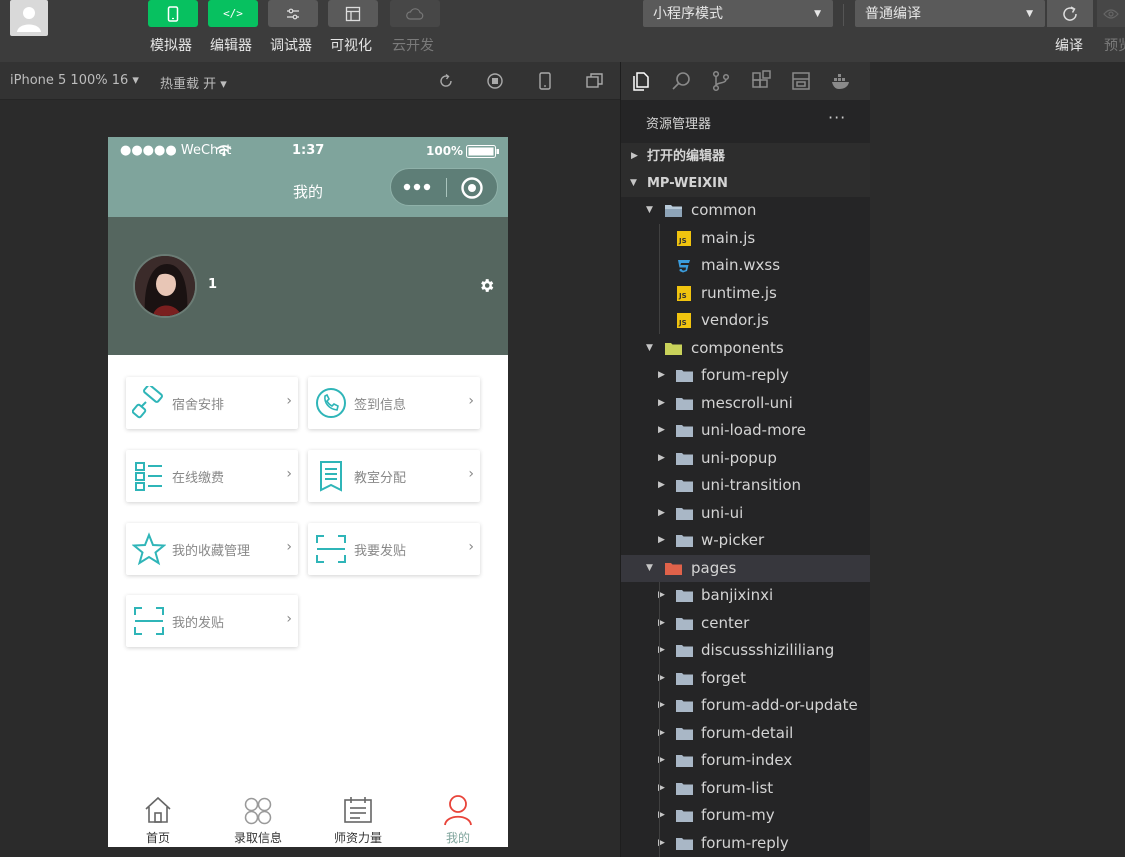 This screenshot has height=857, width=1125. Describe the element at coordinates (149, 549) in the screenshot. I see `star-icon` at that location.